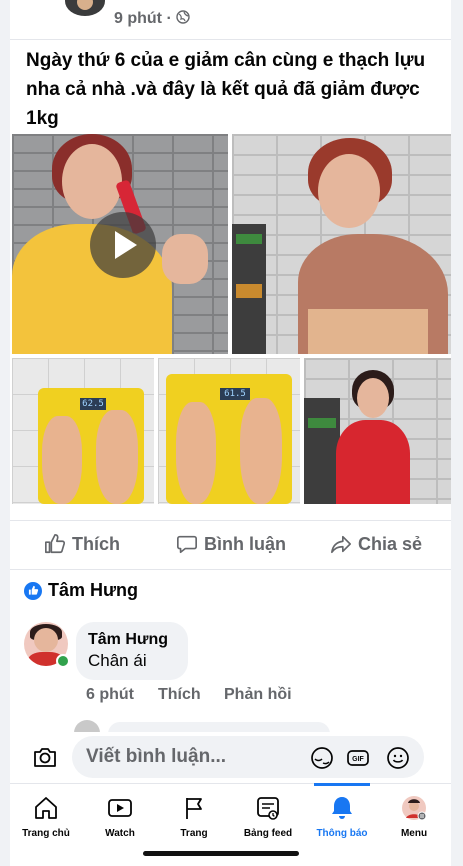 The height and width of the screenshot is (866, 463). What do you see at coordinates (322, 758) in the screenshot?
I see `avatar-sticker-icon` at bounding box center [322, 758].